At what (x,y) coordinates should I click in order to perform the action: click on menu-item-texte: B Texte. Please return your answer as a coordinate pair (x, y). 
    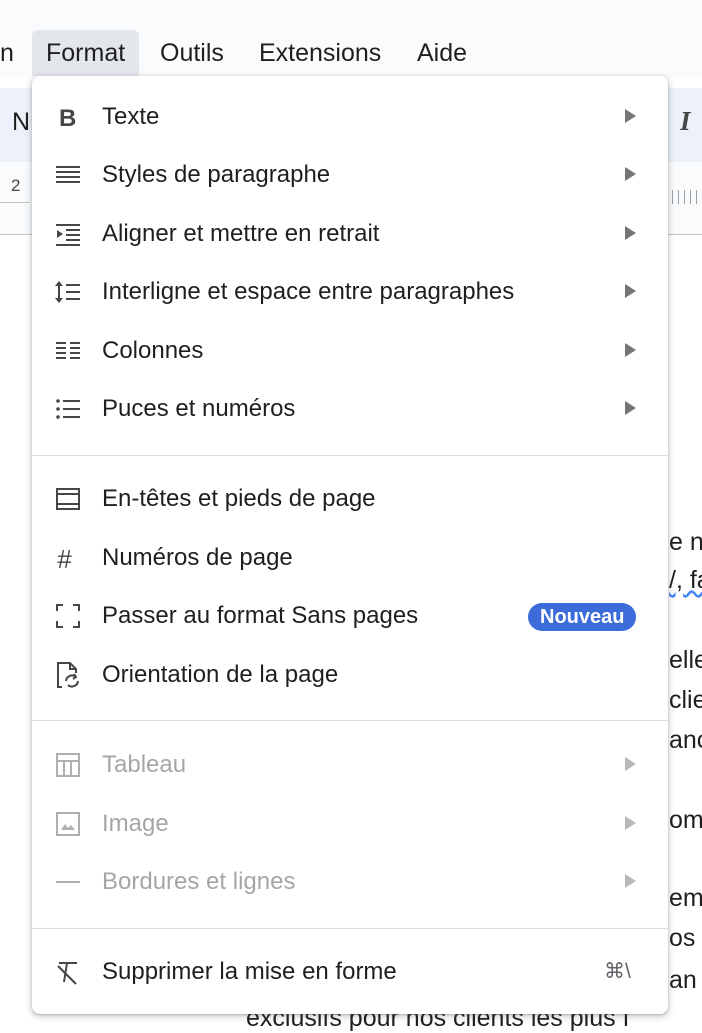
    Looking at the image, I should click on (350, 117).